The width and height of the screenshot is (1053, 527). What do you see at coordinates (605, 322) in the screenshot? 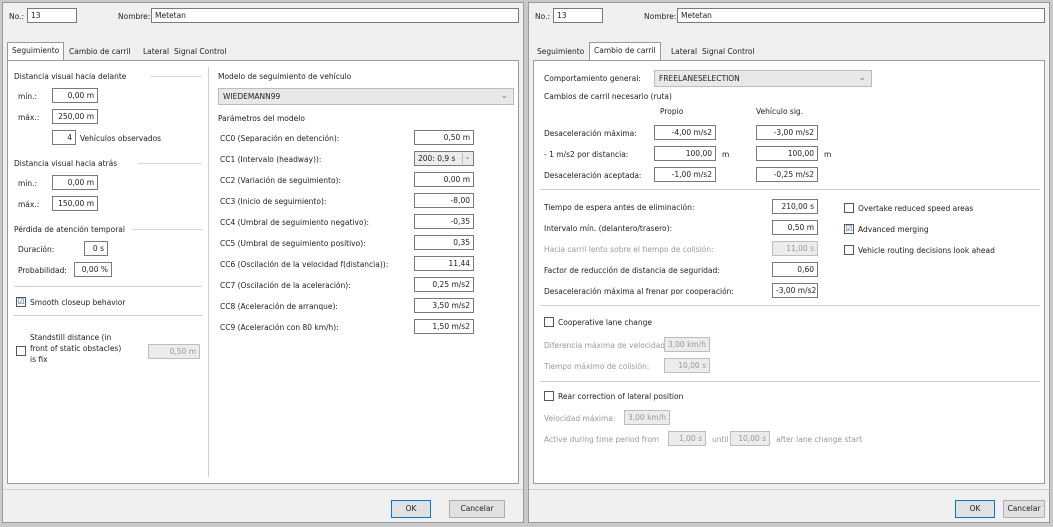
I see `cooperative-lane-change-label: Cooperative lane change` at bounding box center [605, 322].